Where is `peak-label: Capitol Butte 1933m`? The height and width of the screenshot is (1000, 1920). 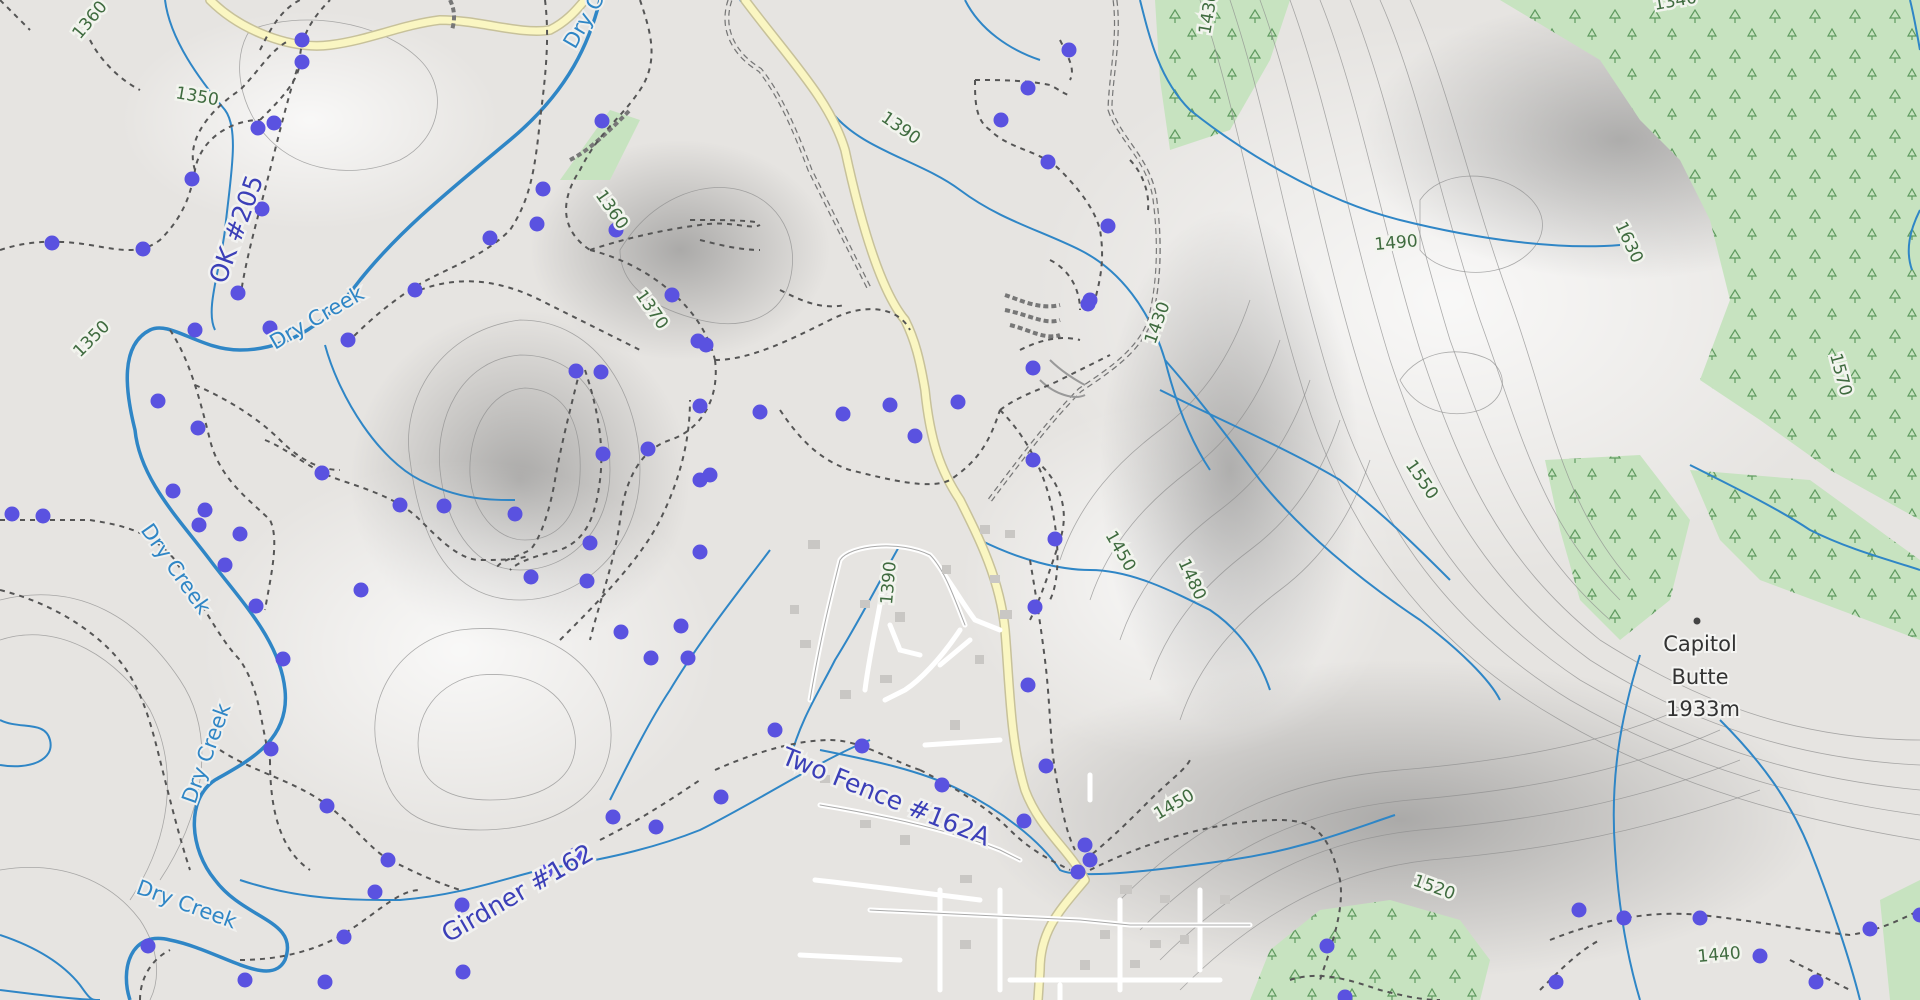 peak-label: Capitol Butte 1933m is located at coordinates (1701, 676).